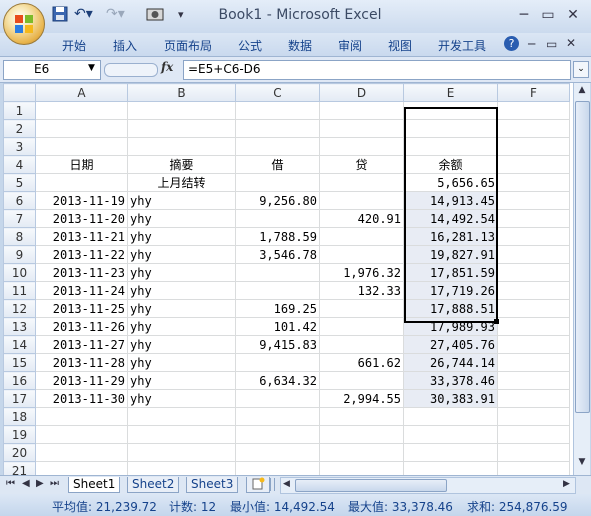  What do you see at coordinates (19, 128) in the screenshot?
I see `row-header: 2` at bounding box center [19, 128].